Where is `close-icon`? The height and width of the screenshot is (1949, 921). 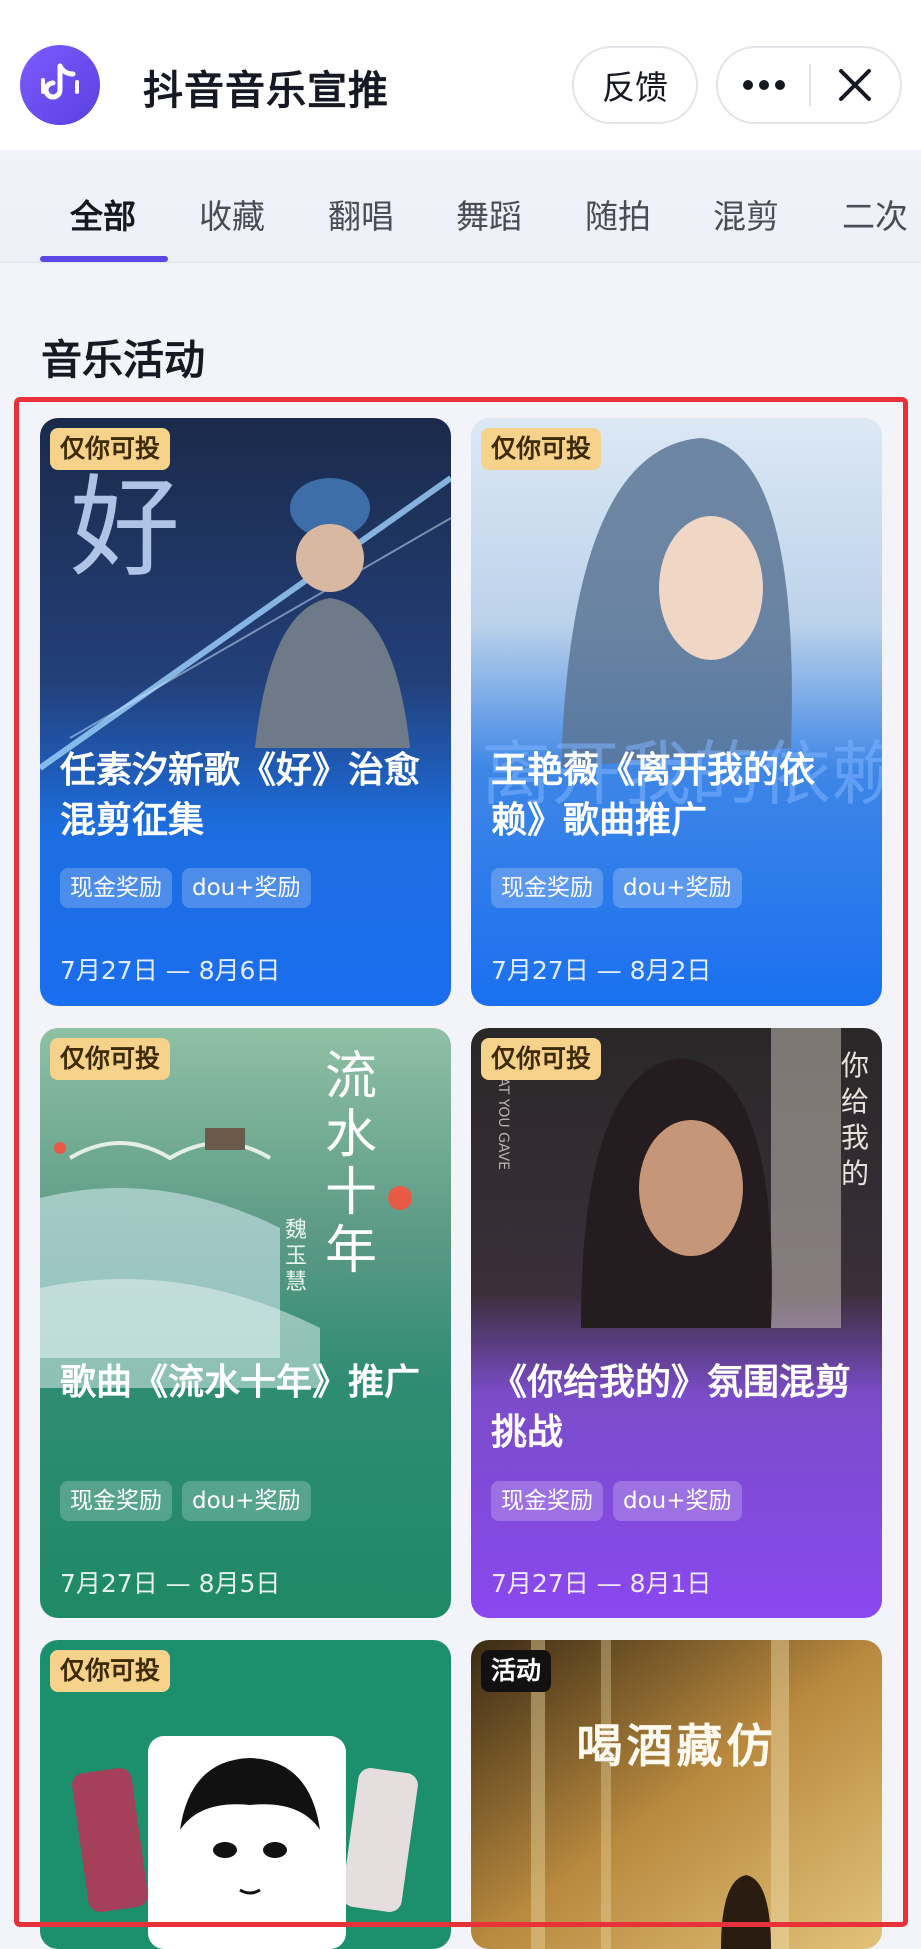 close-icon is located at coordinates (855, 85).